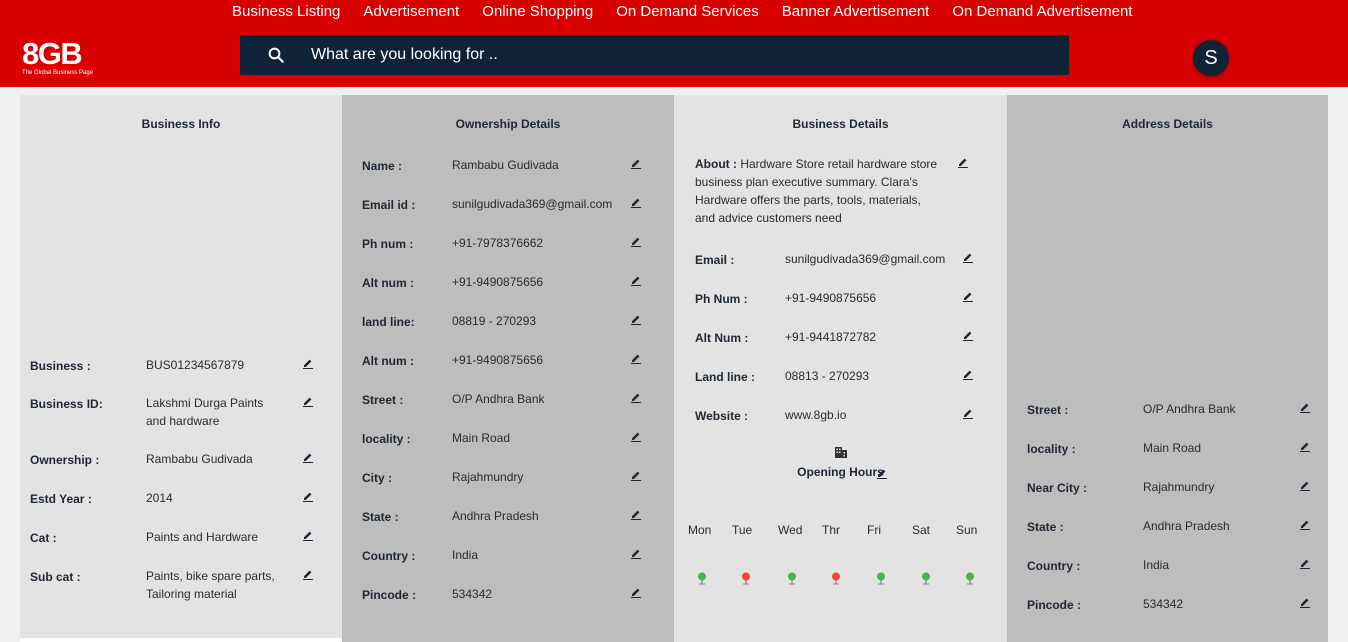 The width and height of the screenshot is (1348, 642). I want to click on address-label: Near City :, so click(1057, 488).